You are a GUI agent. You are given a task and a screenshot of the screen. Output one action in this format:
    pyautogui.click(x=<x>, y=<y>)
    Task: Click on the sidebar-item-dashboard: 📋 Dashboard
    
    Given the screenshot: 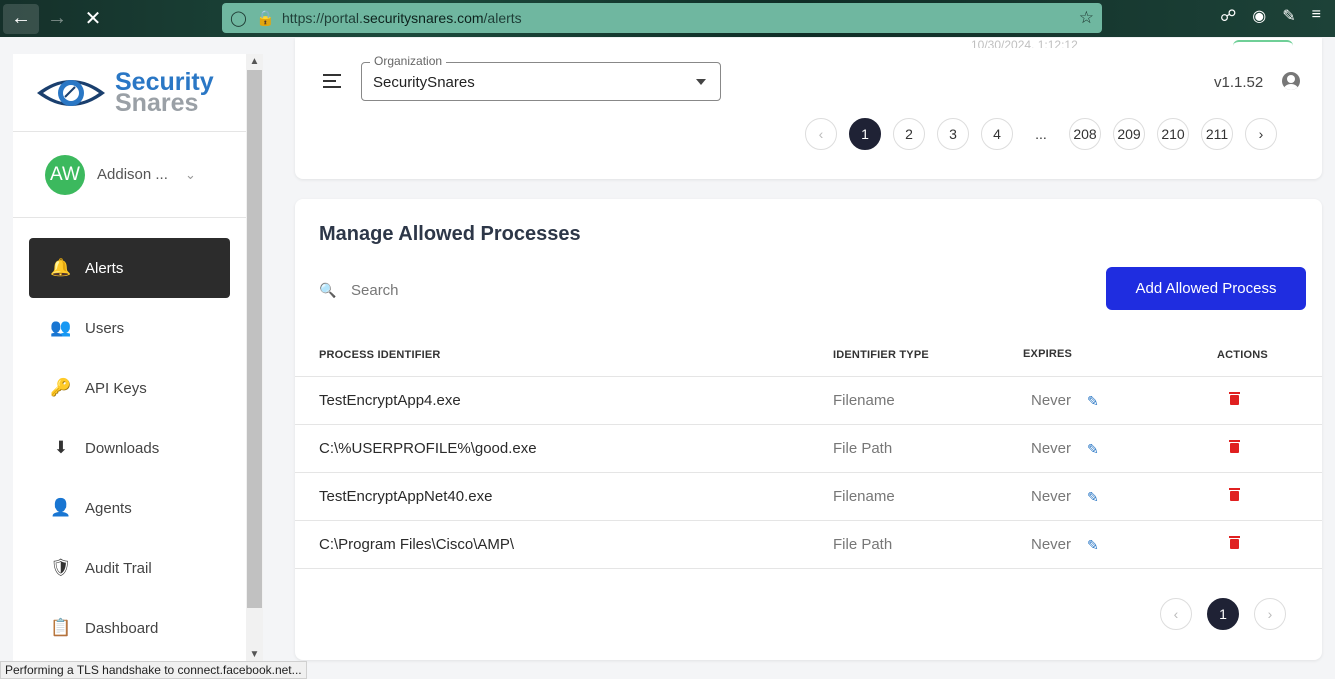 What is the action you would take?
    pyautogui.click(x=129, y=628)
    